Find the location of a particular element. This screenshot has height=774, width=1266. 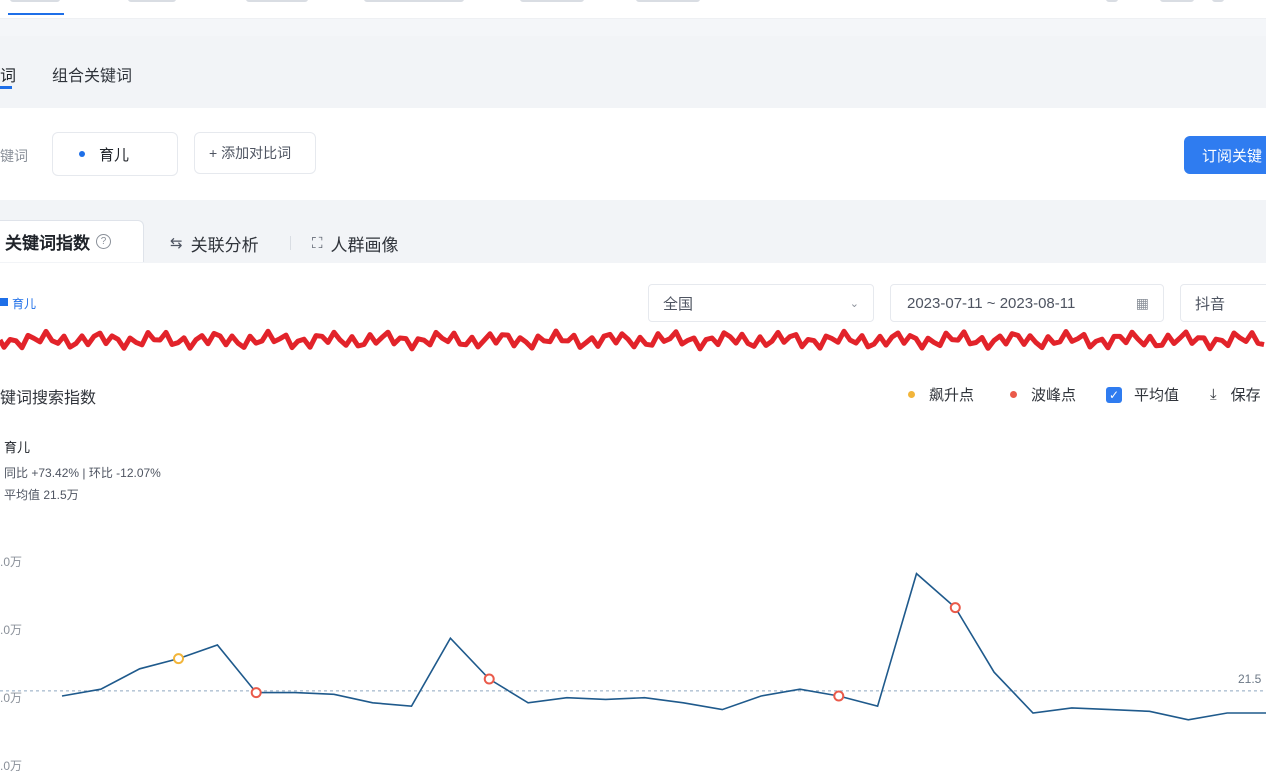

add-compare-keyword-button: + 添加对比词 is located at coordinates (255, 153).